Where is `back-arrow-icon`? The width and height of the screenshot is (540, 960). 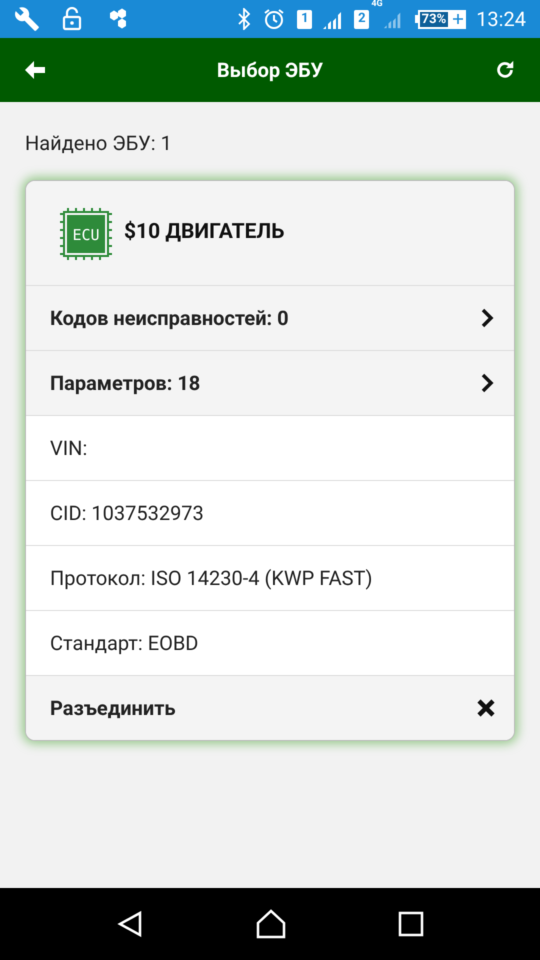 back-arrow-icon is located at coordinates (35, 70).